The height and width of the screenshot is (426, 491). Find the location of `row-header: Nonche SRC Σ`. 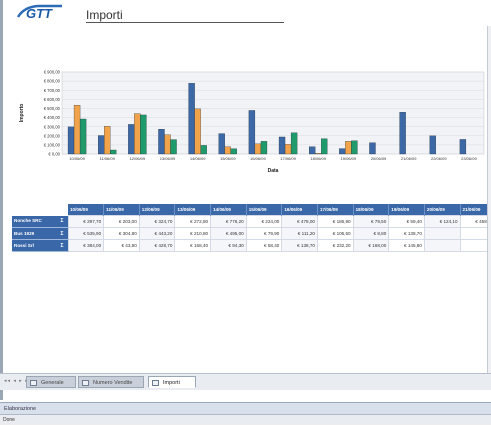

row-header: Nonche SRC Σ is located at coordinates (40, 221).